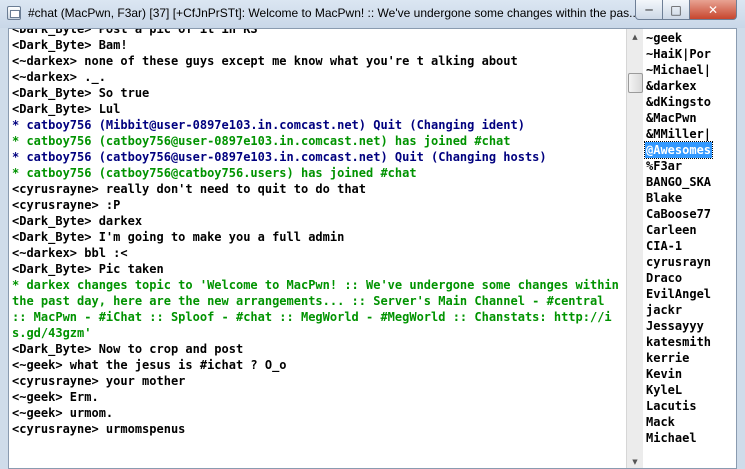 The width and height of the screenshot is (745, 469). I want to click on nick-list-item: %F3ar, so click(678, 166).